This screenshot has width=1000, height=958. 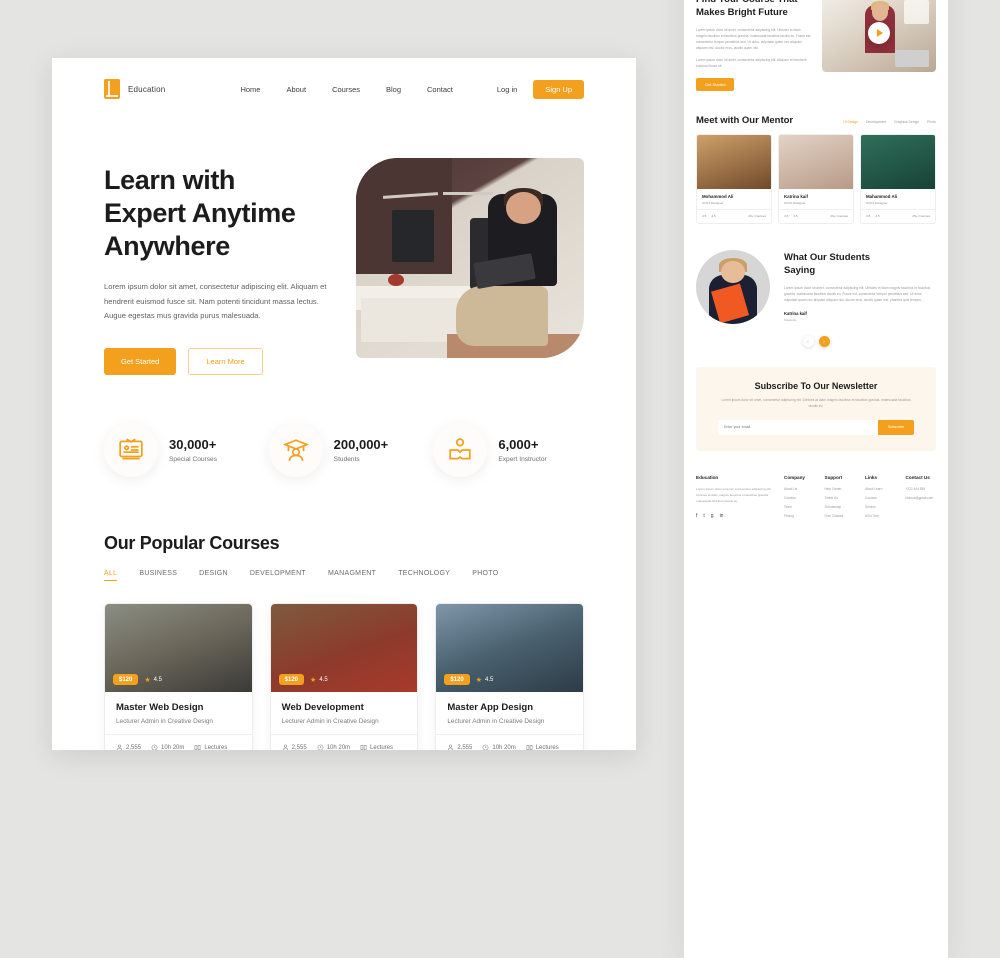 I want to click on play-button-icon, so click(x=879, y=33).